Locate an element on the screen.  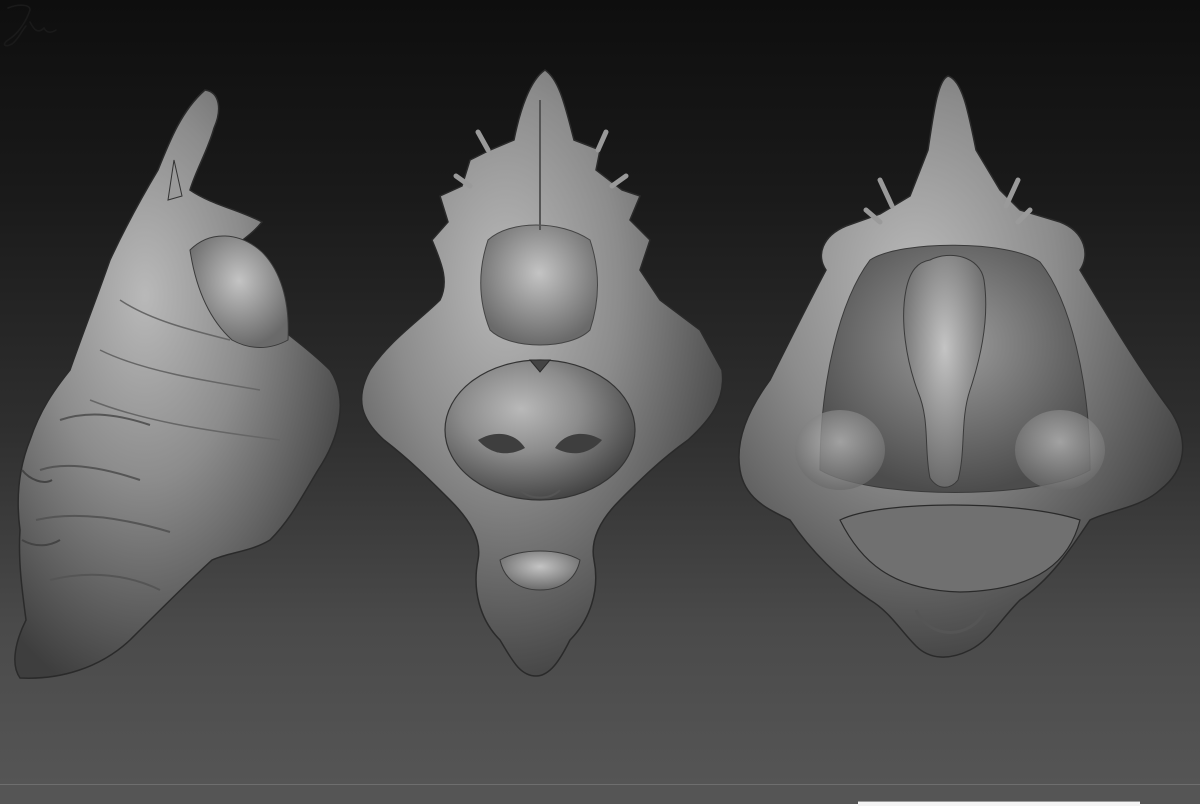
artist-signature is located at coordinates (30, 25).